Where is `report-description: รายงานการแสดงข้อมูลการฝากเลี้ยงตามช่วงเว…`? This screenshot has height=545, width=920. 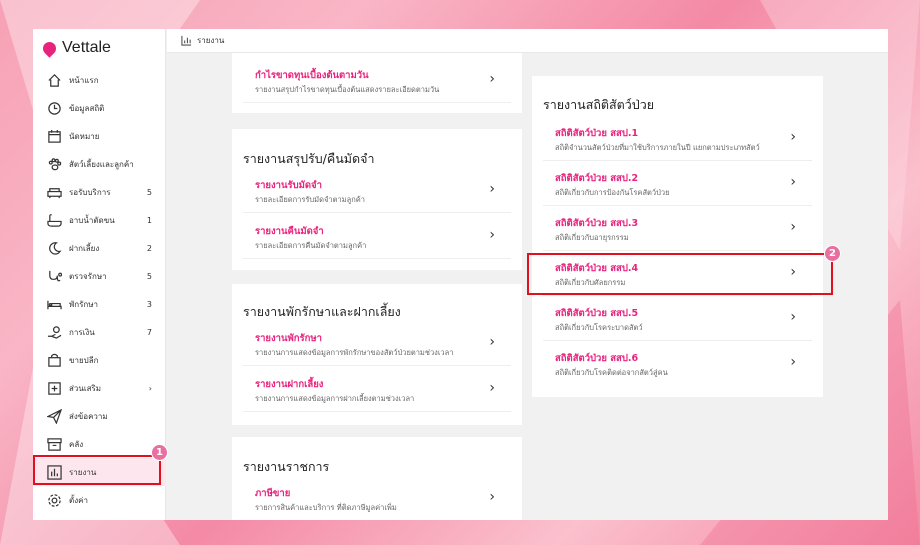
report-description: รายงานการแสดงข้อมูลการฝากเลี้ยงตามช่วงเว… is located at coordinates (335, 398).